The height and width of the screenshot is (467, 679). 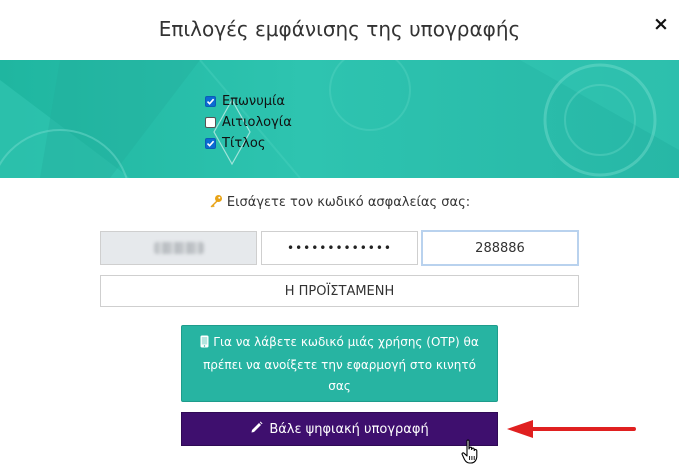 I want to click on username-field, so click(x=178, y=248).